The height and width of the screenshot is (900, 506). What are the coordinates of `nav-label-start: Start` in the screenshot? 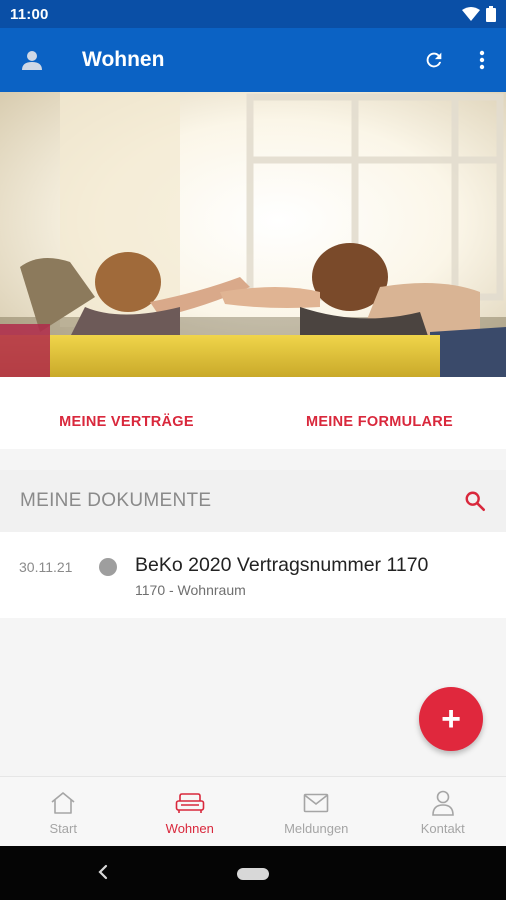 It's located at (63, 828).